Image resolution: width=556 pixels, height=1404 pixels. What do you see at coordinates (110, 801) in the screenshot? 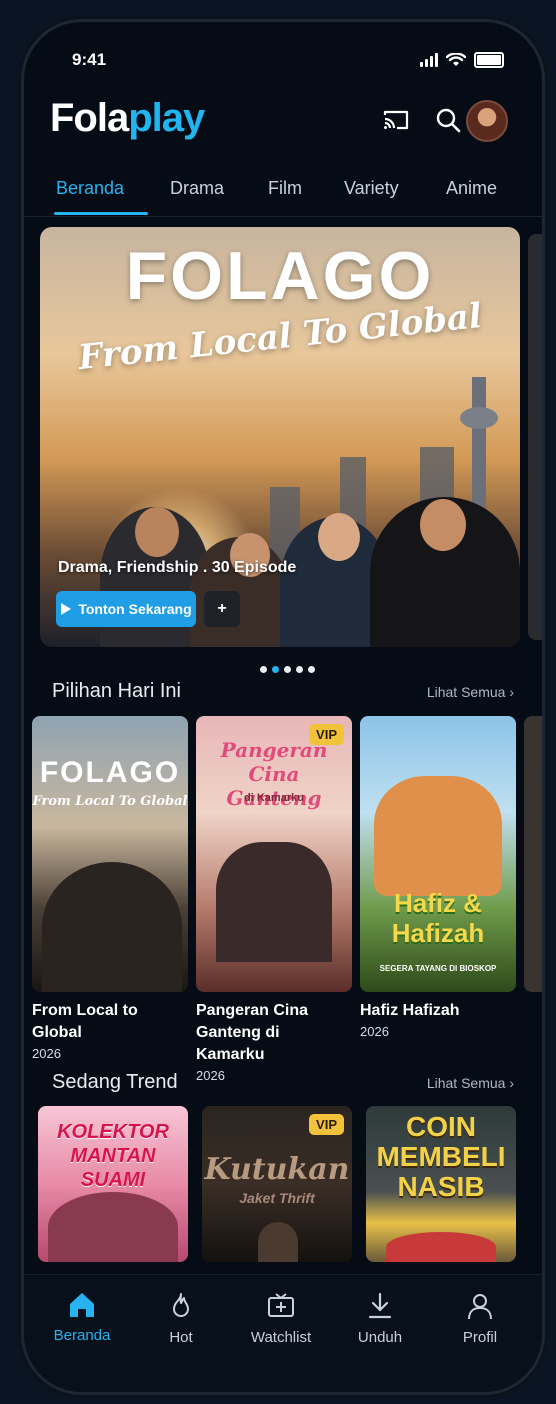
I see `poster-subtitle: From Local To Global` at bounding box center [110, 801].